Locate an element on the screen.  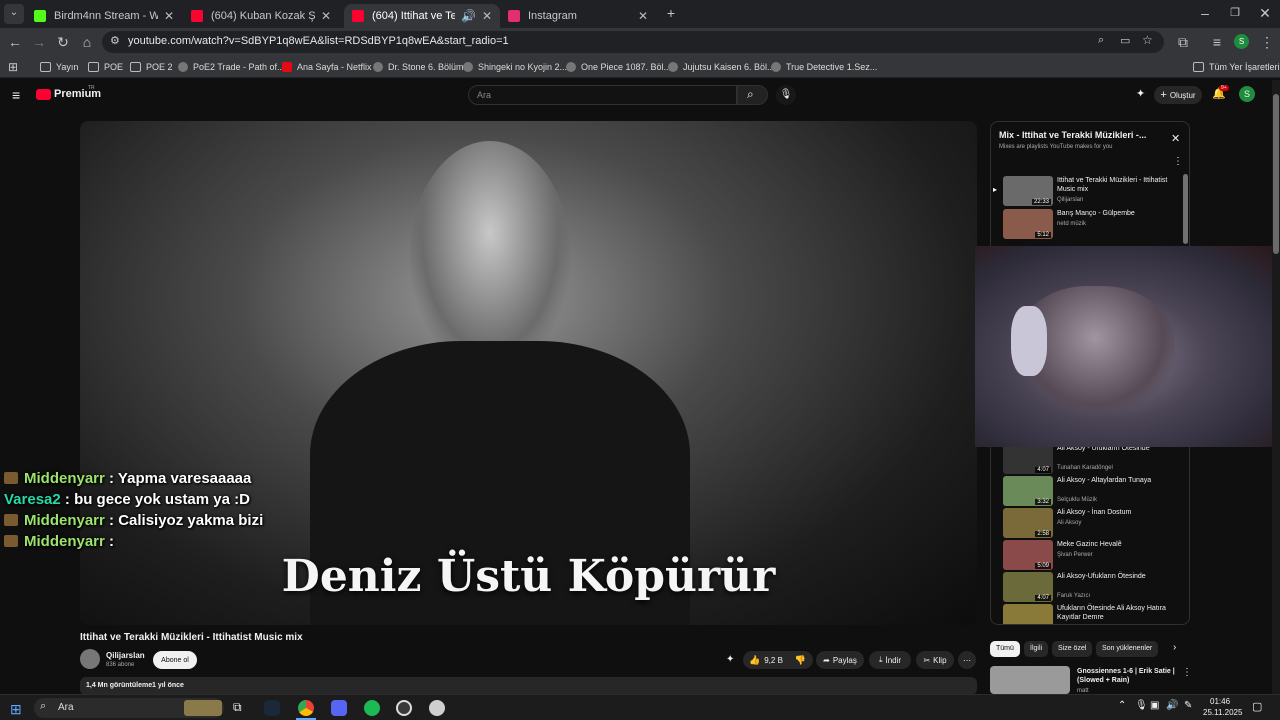
create-button: + Oluştur is located at coordinates (1178, 95).